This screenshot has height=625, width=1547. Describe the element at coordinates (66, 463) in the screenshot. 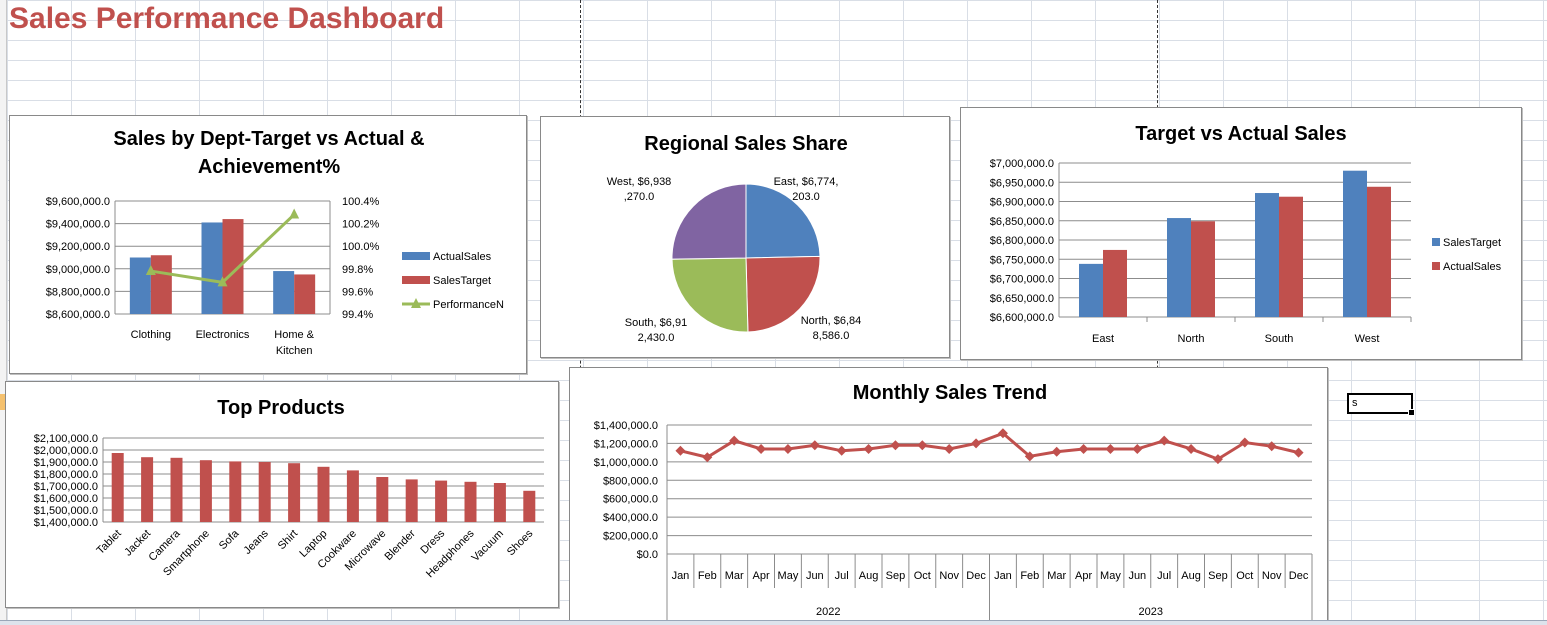

I see `y-tick-label: $1,900,000.0` at that location.